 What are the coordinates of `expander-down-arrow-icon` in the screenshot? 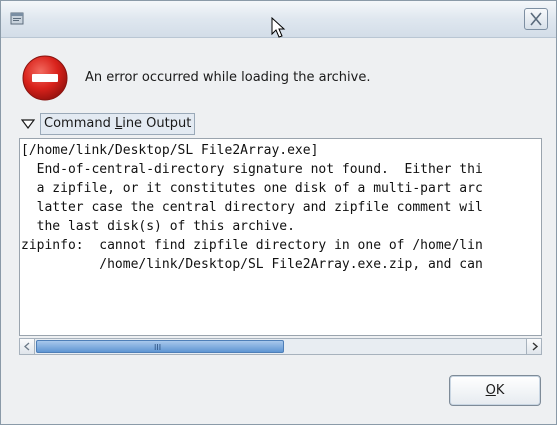 It's located at (28, 124).